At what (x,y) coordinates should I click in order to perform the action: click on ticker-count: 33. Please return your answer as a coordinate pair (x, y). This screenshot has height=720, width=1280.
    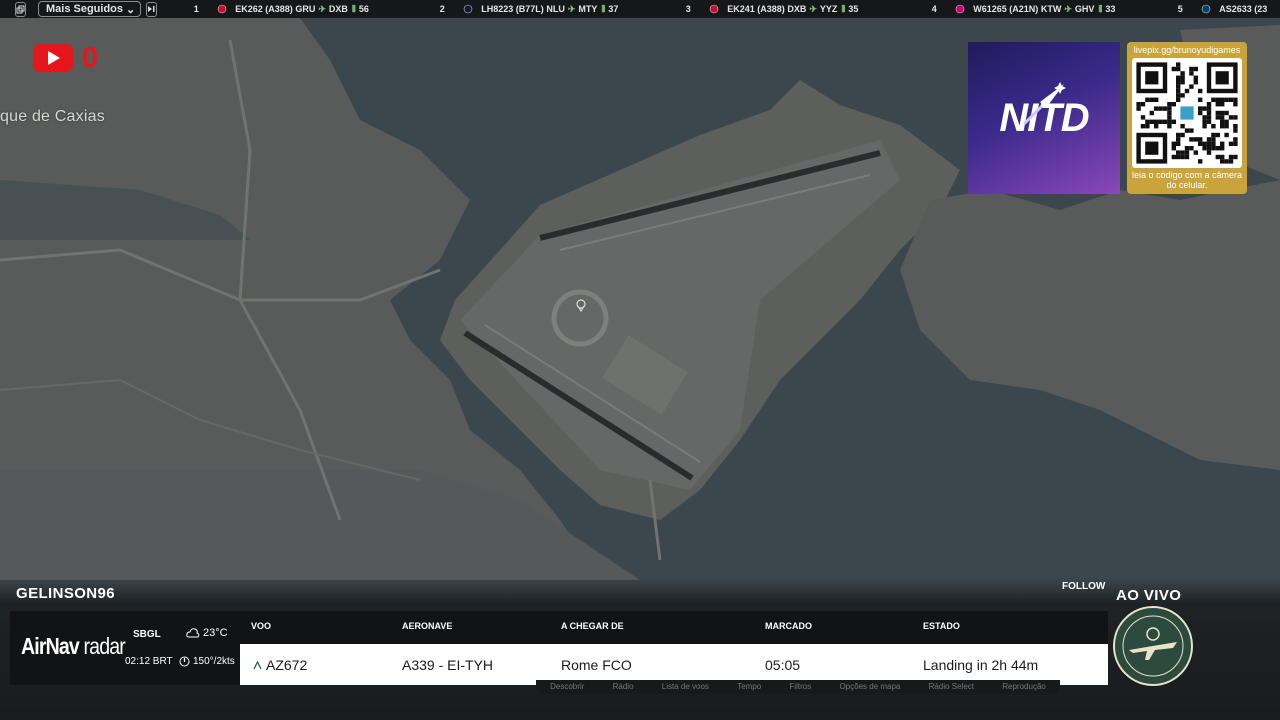
    Looking at the image, I should click on (1110, 9).